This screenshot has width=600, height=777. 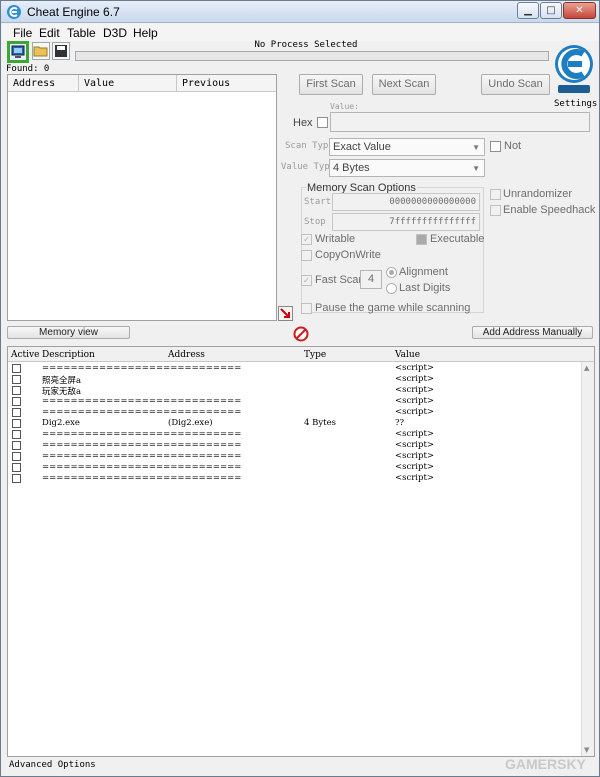 What do you see at coordinates (68, 332) in the screenshot?
I see `memory-view-button: Memory view` at bounding box center [68, 332].